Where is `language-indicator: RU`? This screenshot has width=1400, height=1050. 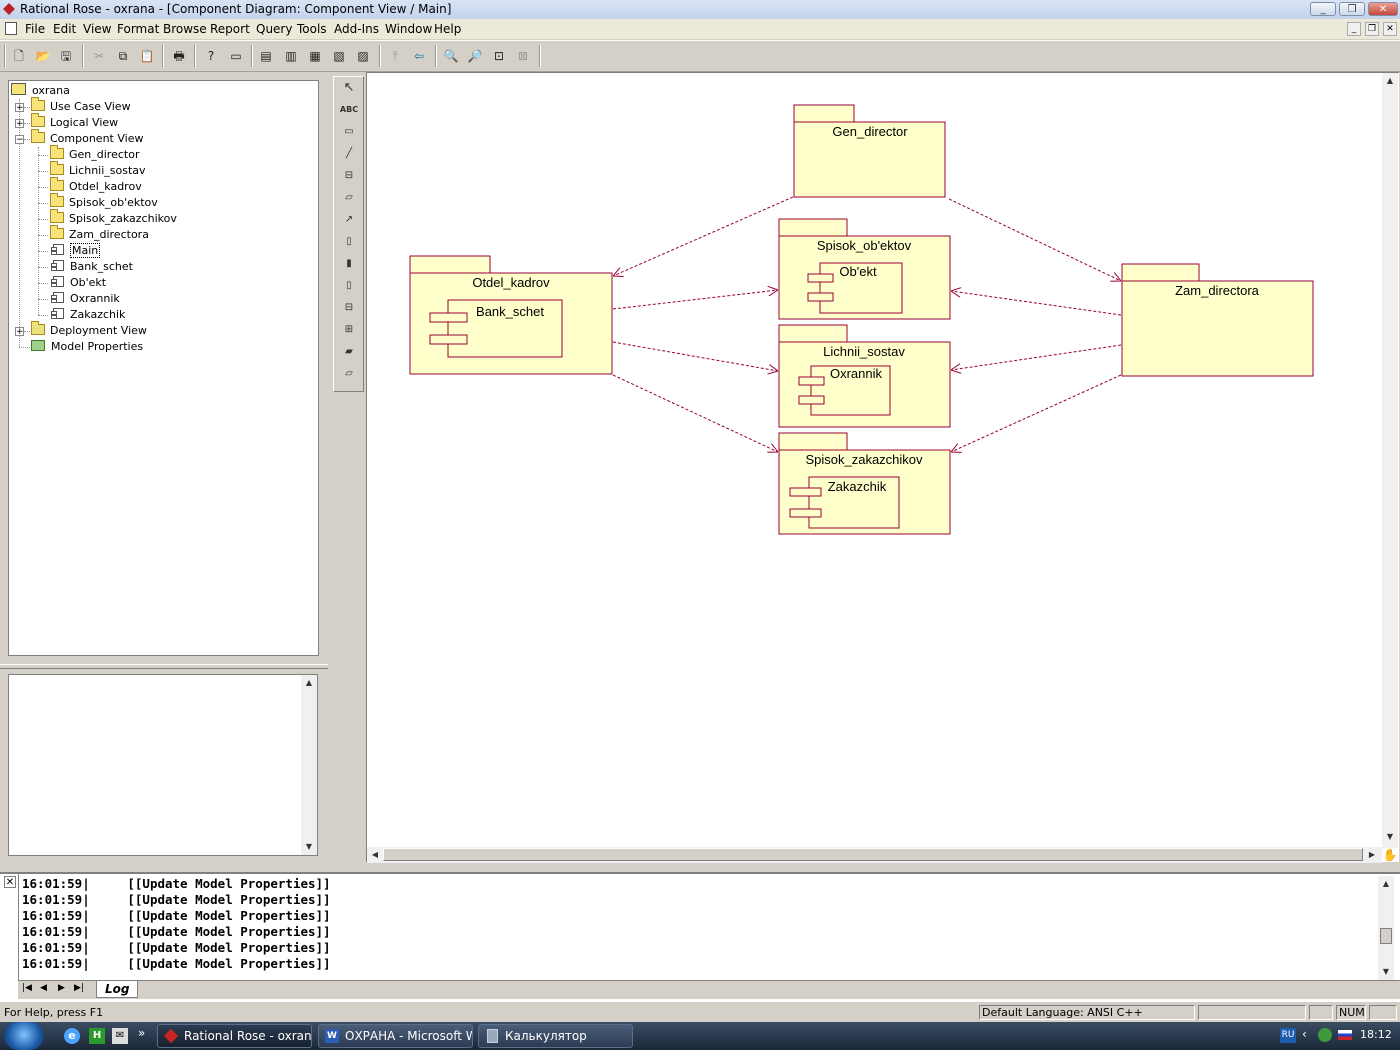
language-indicator: RU is located at coordinates (1288, 1035).